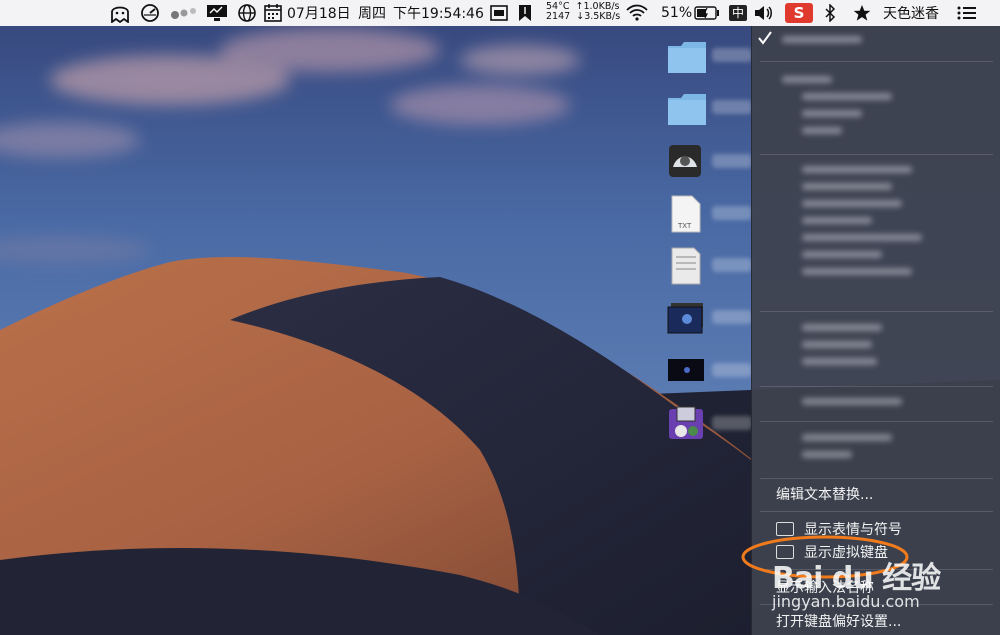 This screenshot has height=635, width=1000. Describe the element at coordinates (120, 13) in the screenshot. I see `ghost-icon` at that location.